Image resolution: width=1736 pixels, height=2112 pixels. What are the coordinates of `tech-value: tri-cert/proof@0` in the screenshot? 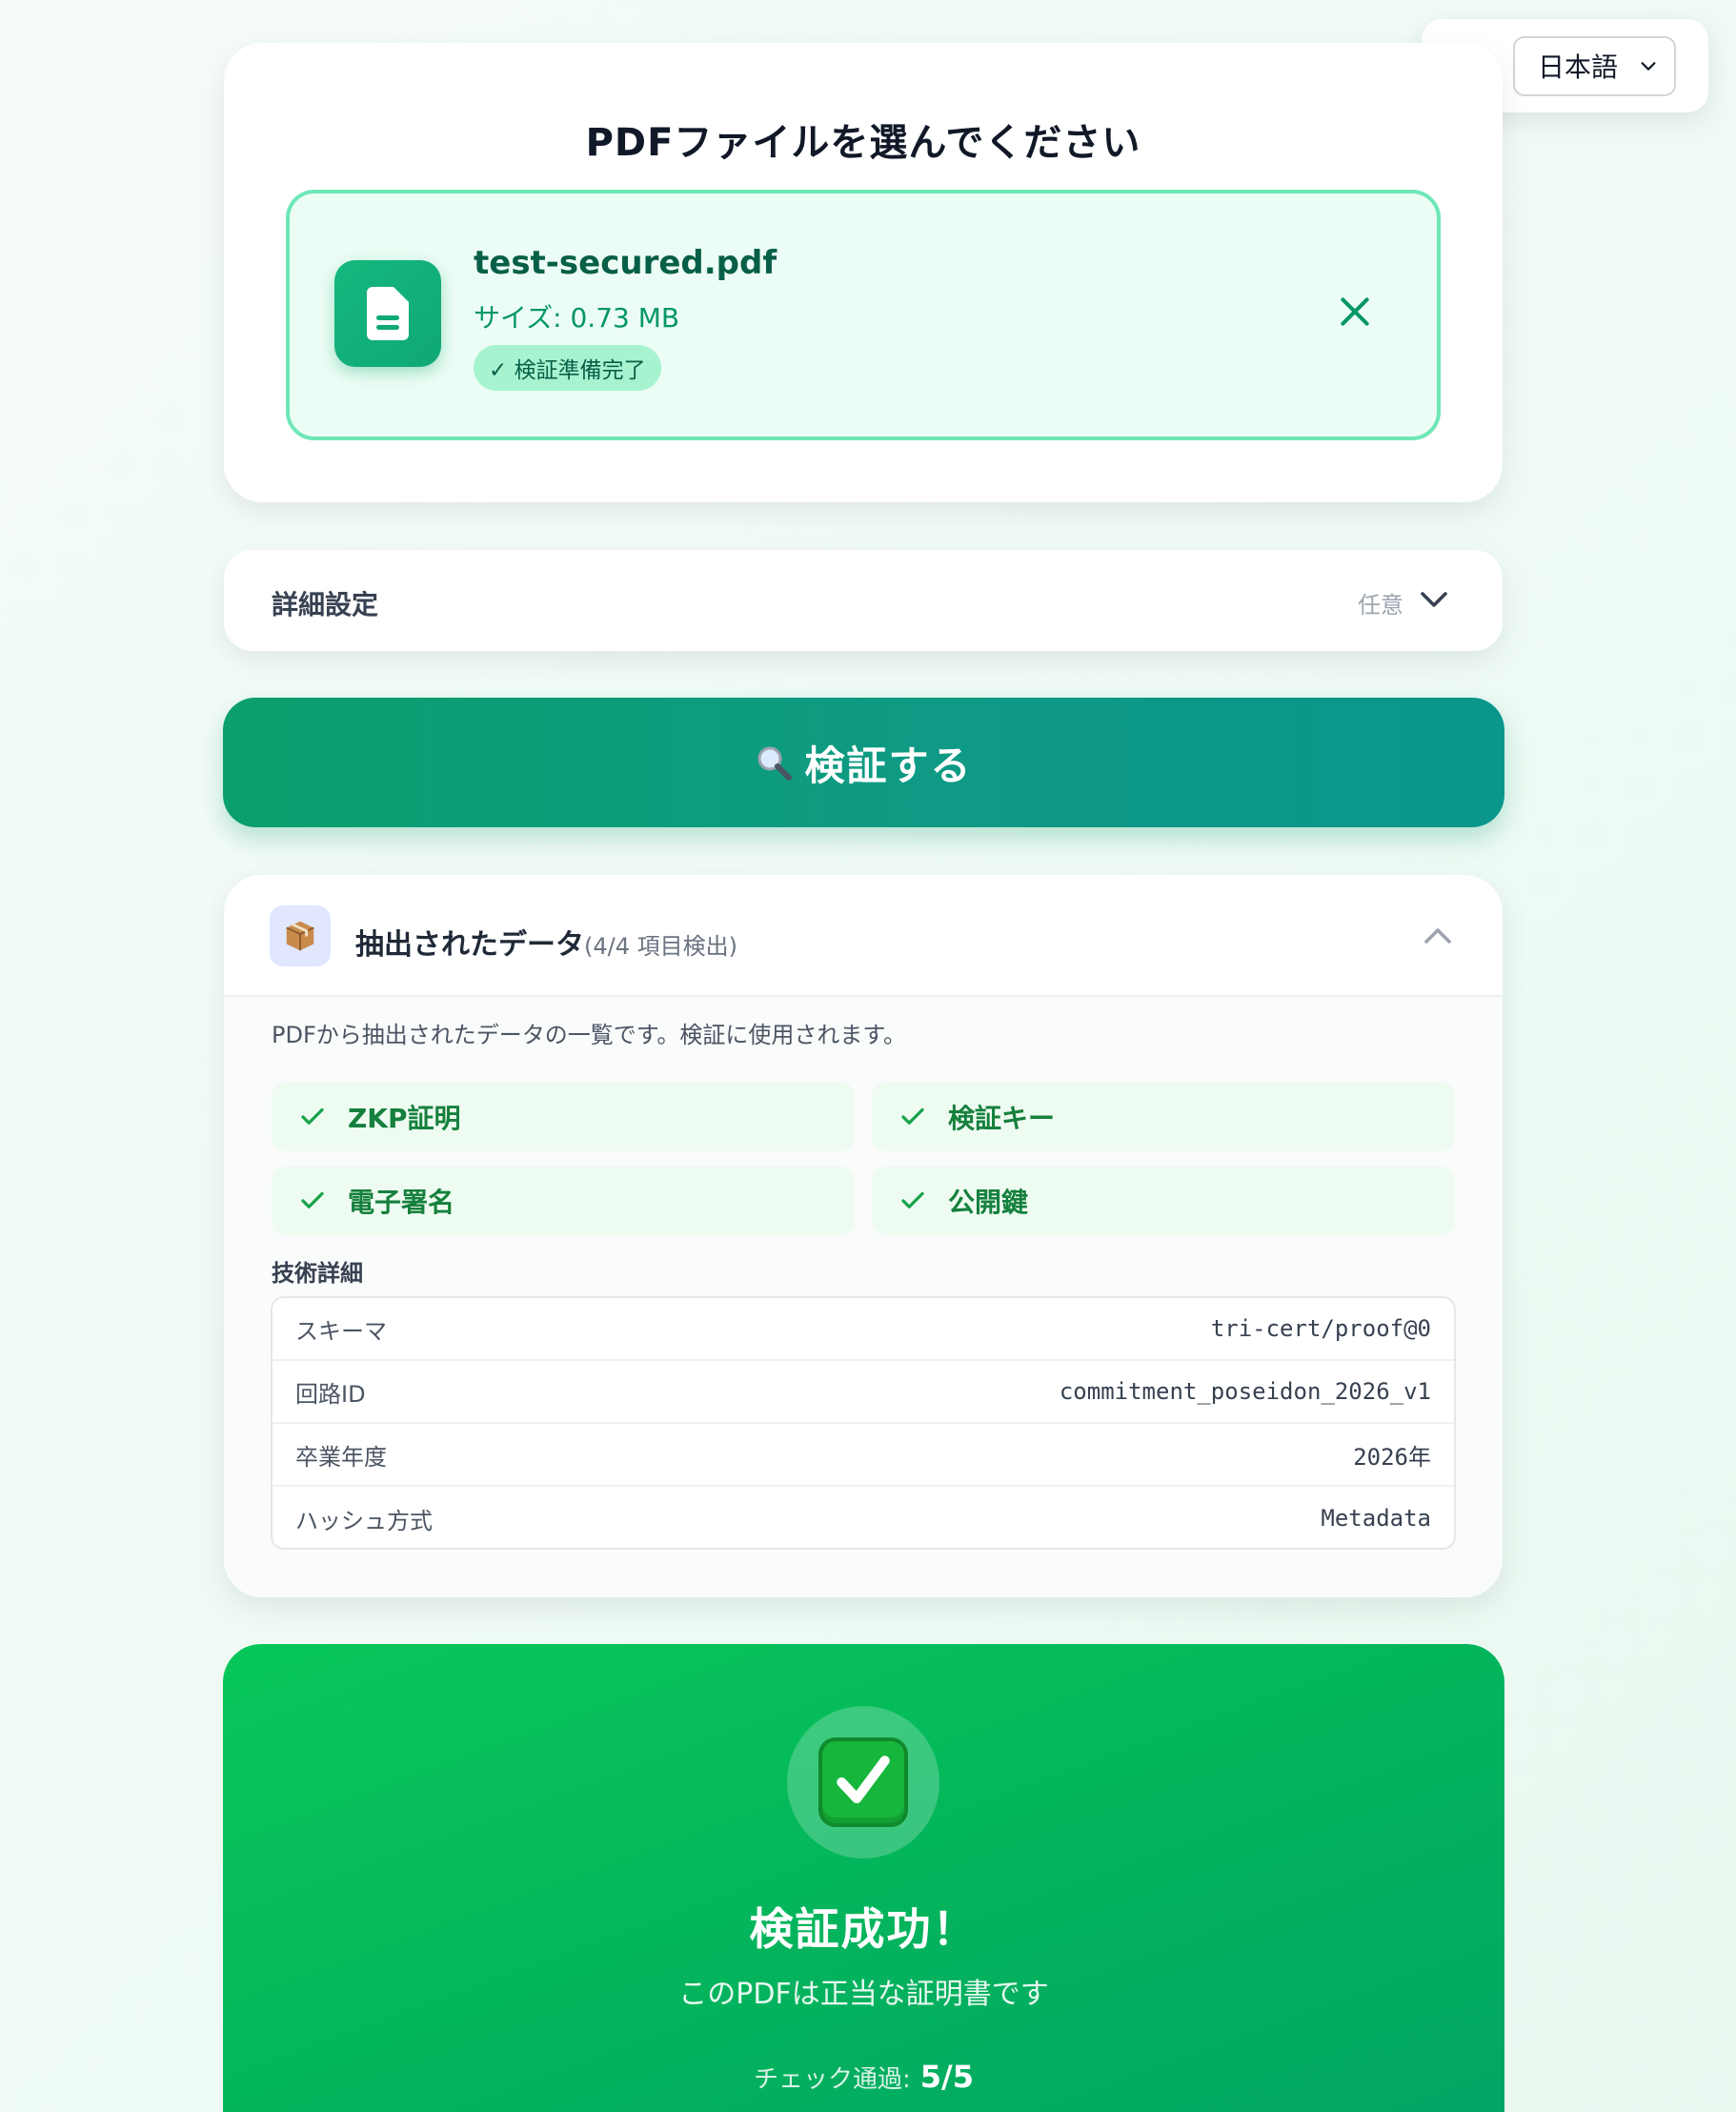 It's located at (1320, 1329).